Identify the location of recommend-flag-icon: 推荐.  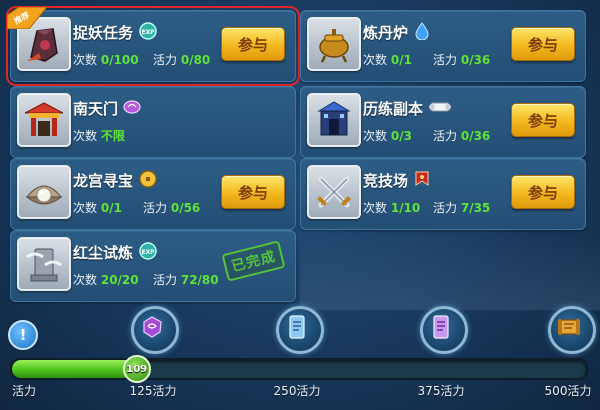
(27, 18).